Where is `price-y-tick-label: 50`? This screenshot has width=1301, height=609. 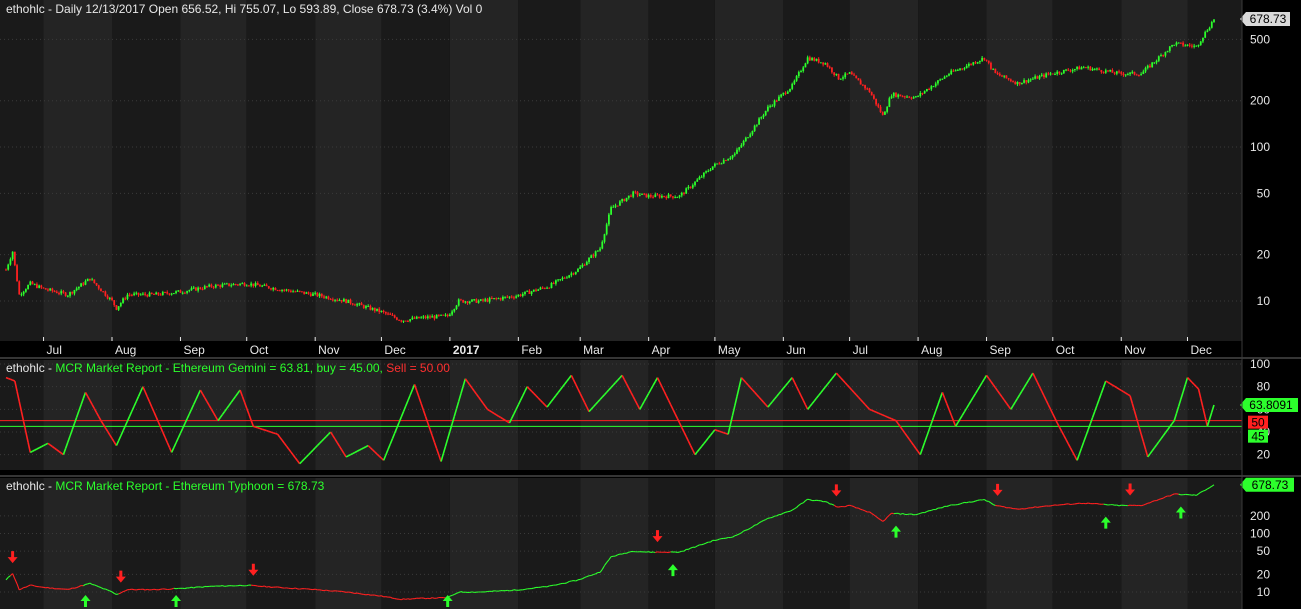
price-y-tick-label: 50 is located at coordinates (1264, 193).